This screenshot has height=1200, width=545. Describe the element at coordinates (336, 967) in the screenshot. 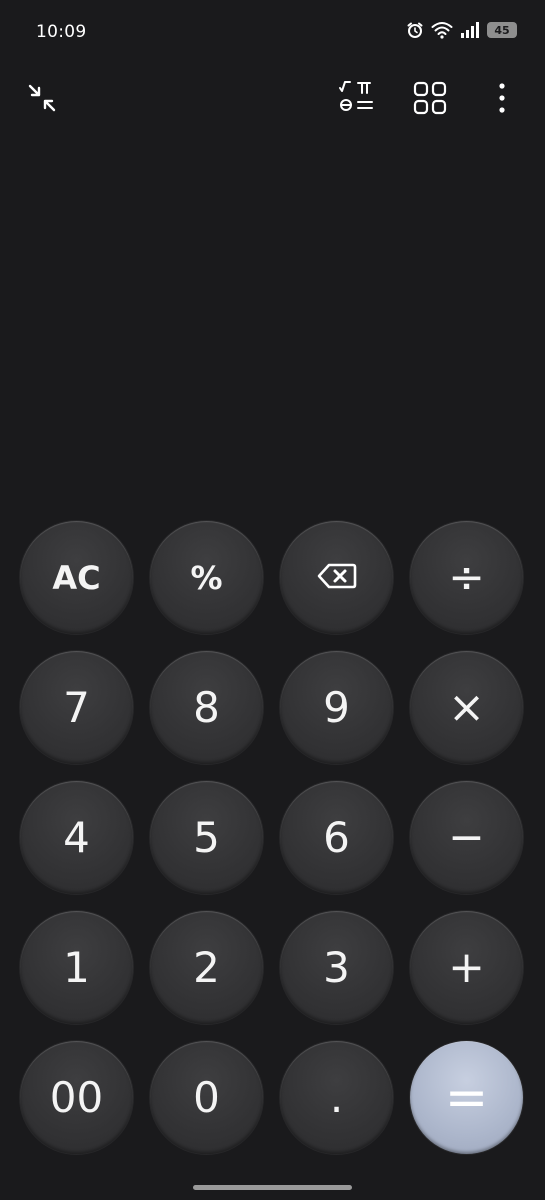

I see `digit-3-button: 3` at that location.